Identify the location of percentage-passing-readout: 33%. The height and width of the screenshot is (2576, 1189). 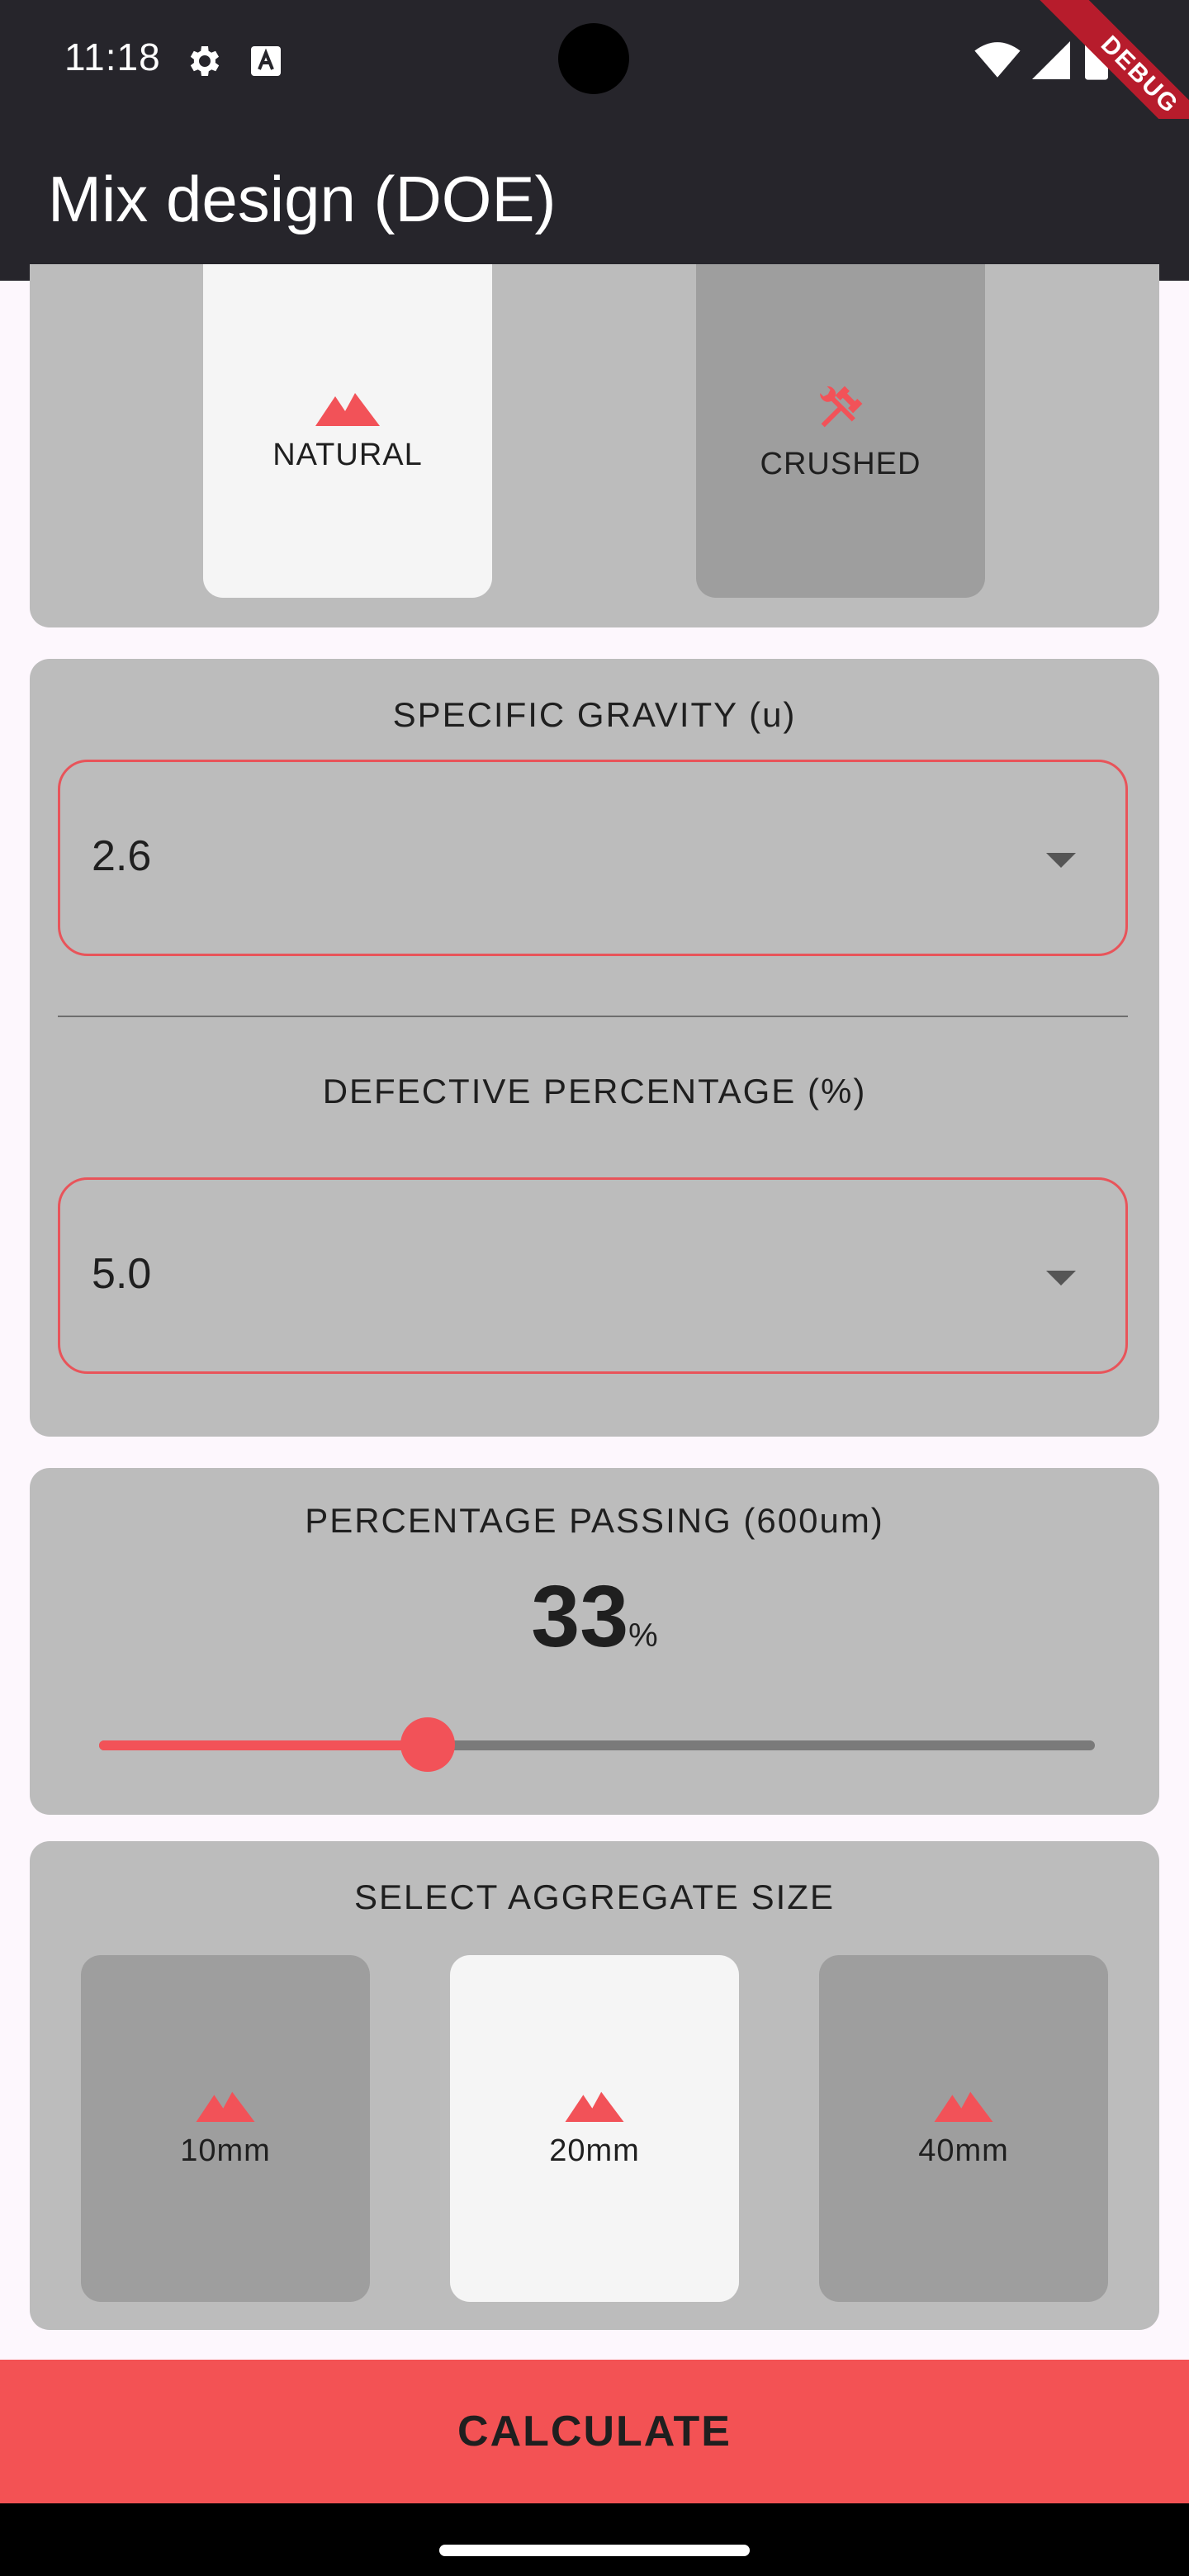
(594, 1617).